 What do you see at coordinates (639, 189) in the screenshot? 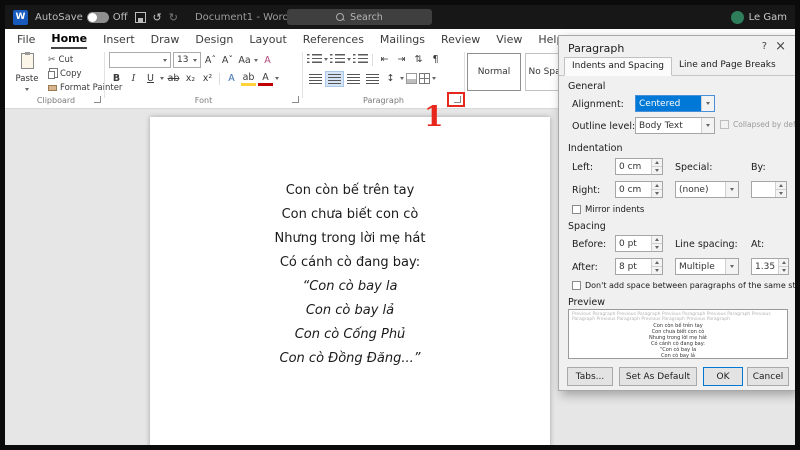
I see `indent-right-spinner: 0 cm` at bounding box center [639, 189].